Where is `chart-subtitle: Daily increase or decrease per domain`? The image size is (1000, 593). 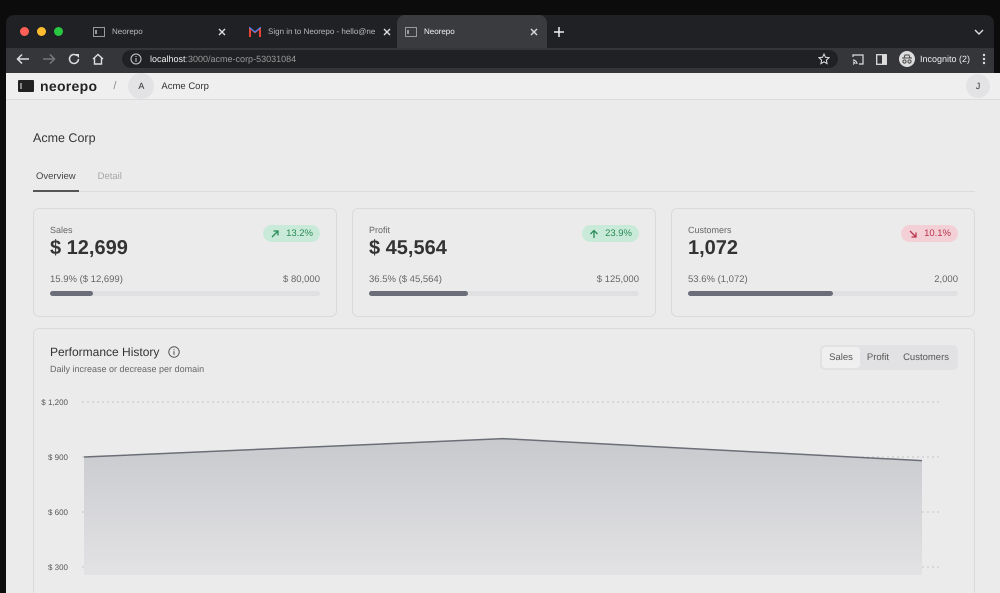
chart-subtitle: Daily increase or decrease per domain is located at coordinates (127, 369).